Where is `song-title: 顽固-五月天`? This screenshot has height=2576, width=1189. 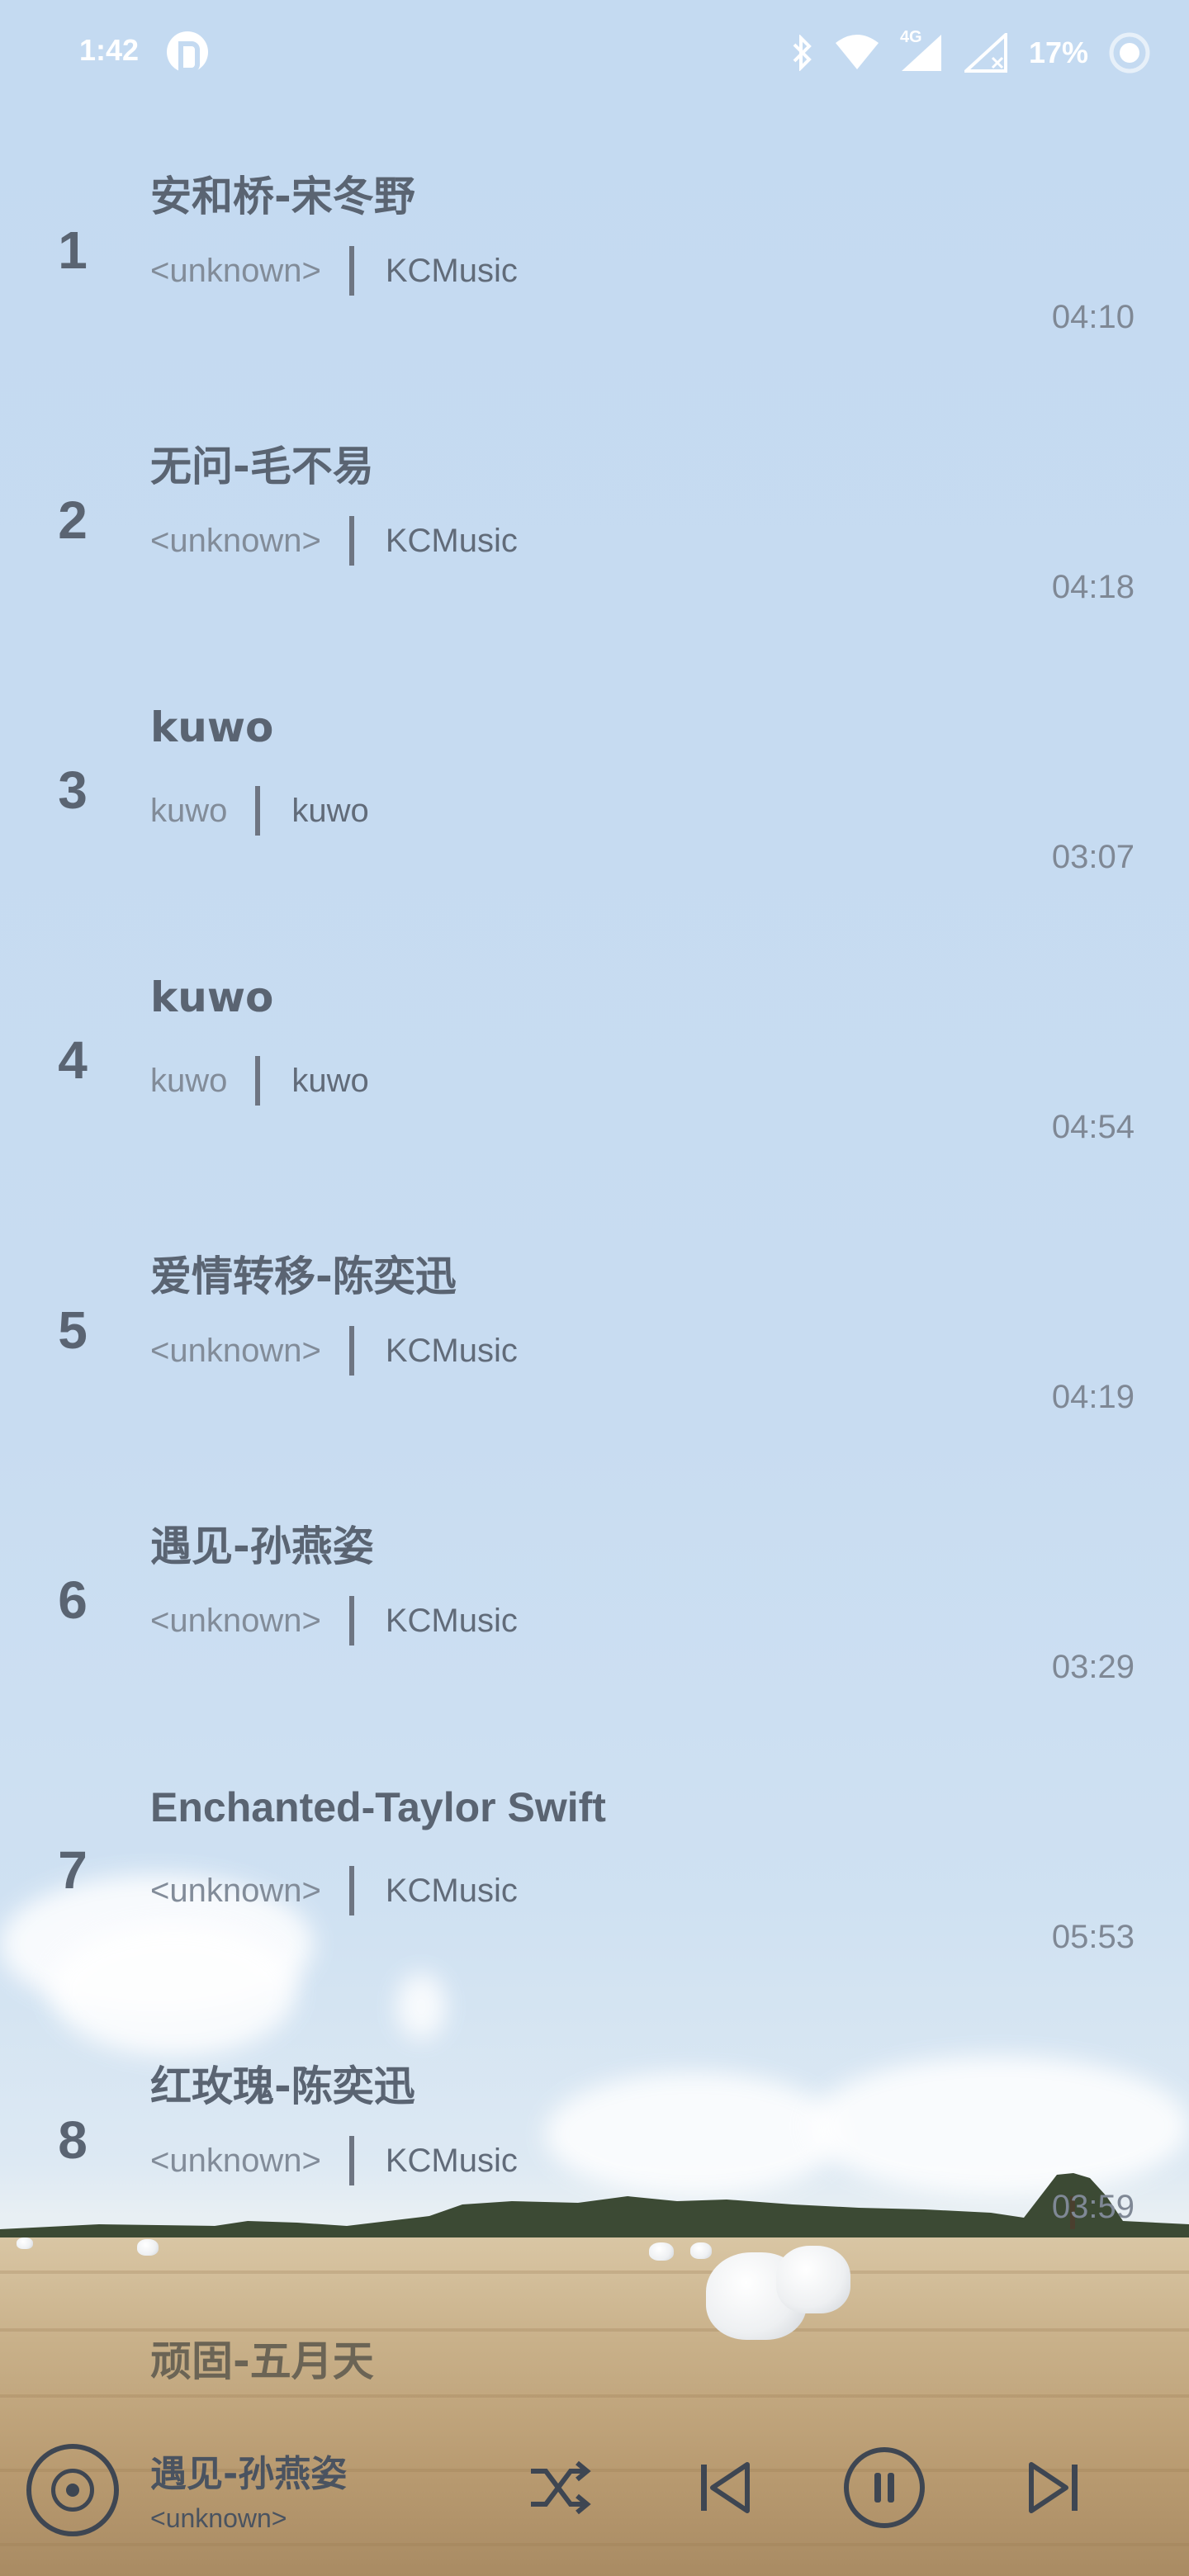 song-title: 顽固-五月天 is located at coordinates (262, 2361).